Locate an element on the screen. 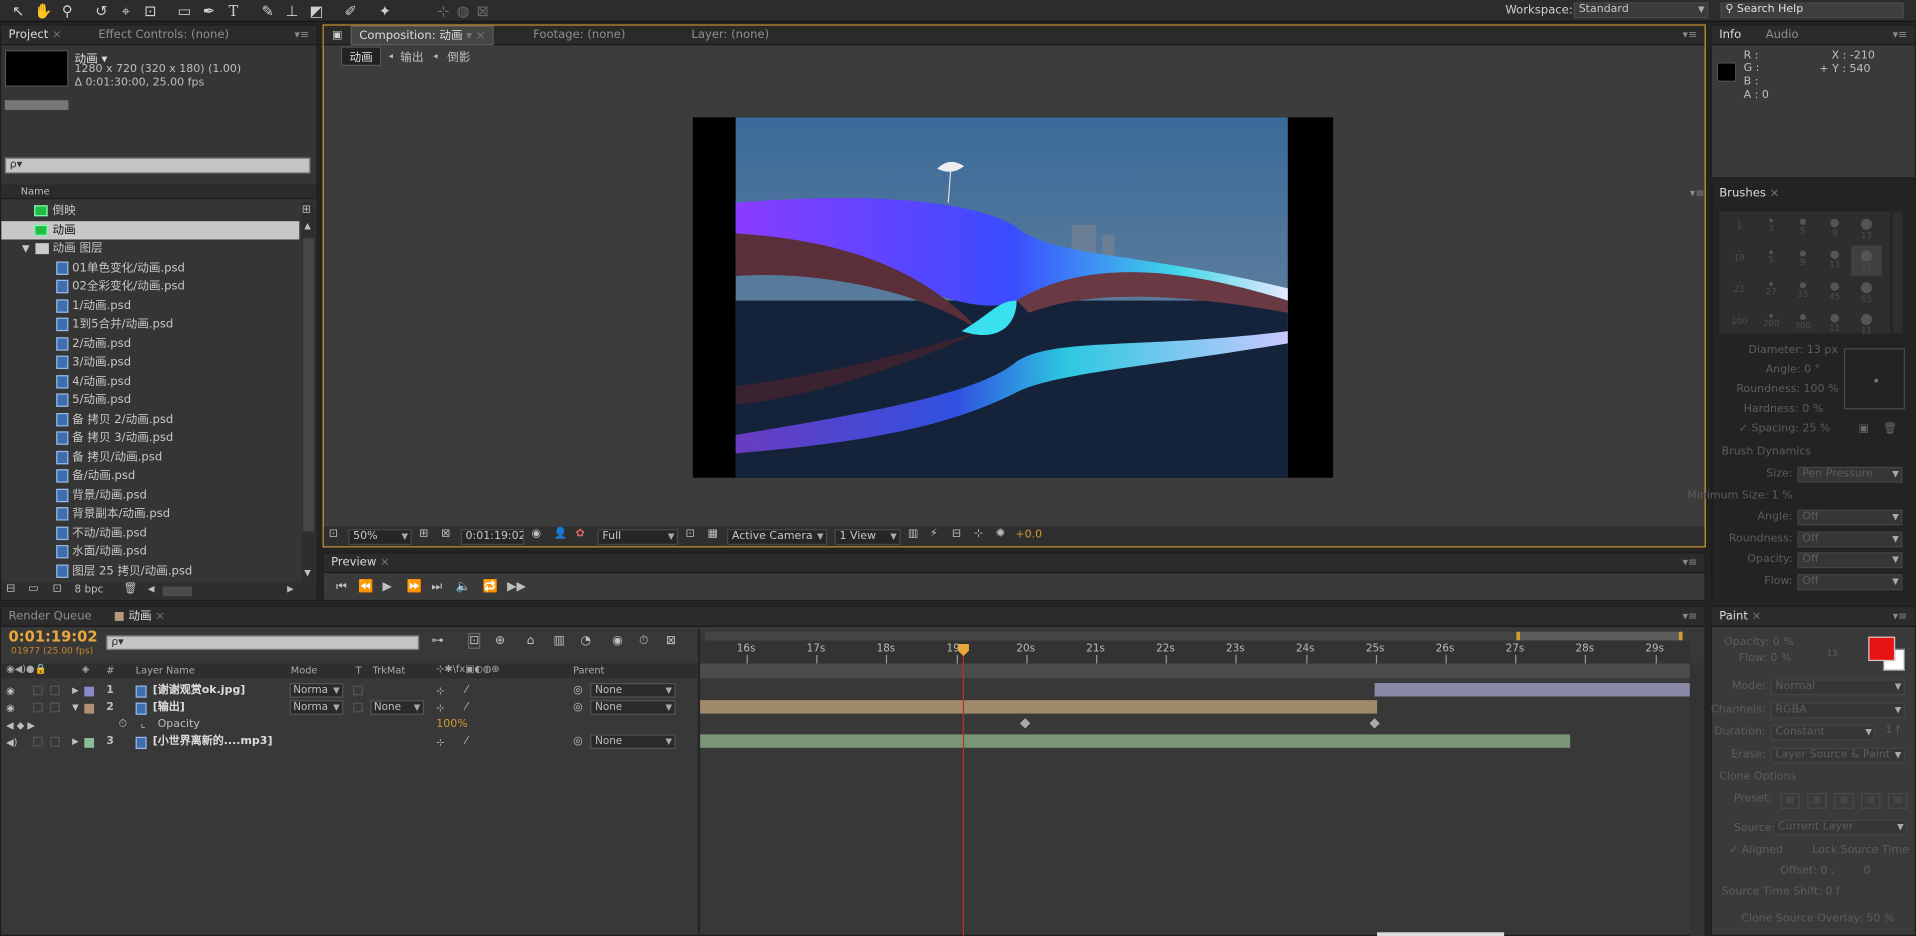  resolution-dropdown: Full ▼ is located at coordinates (638, 537).